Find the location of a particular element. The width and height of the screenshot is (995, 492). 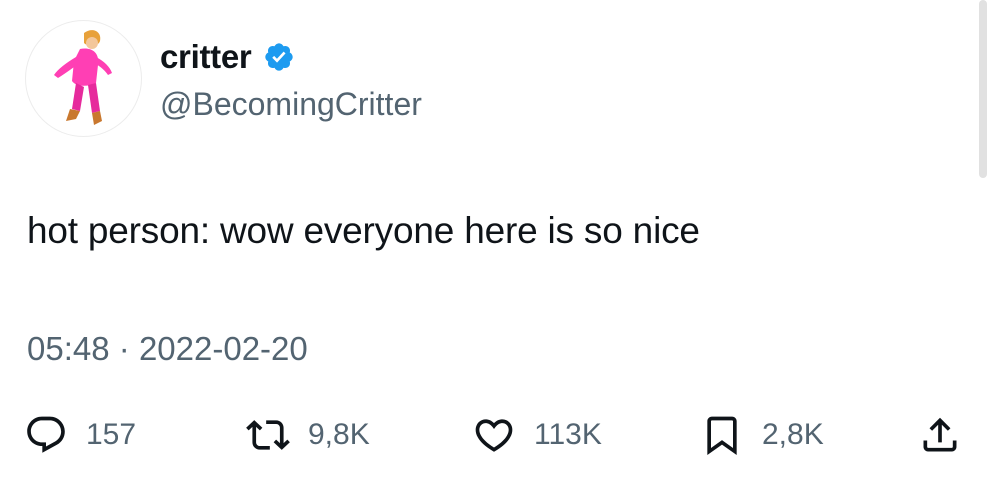

share-button is located at coordinates (940, 435).